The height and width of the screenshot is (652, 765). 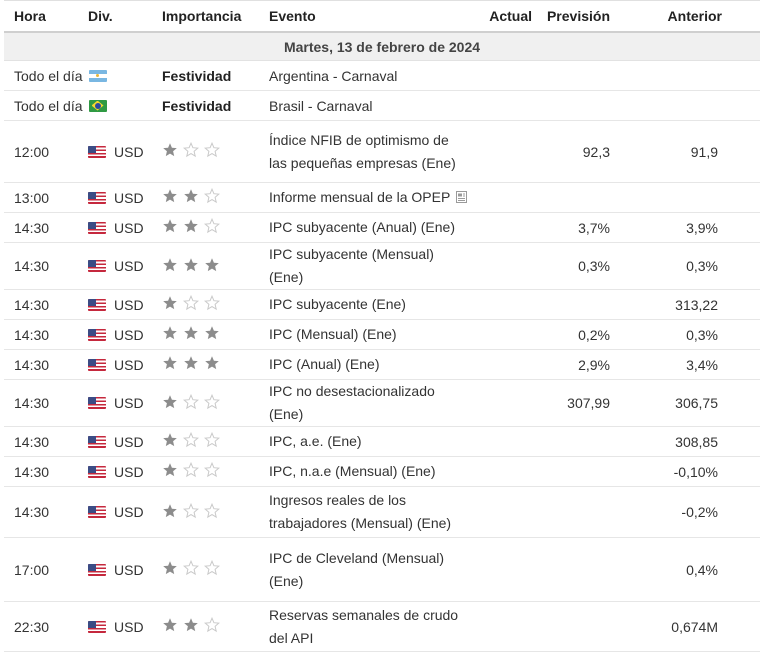 I want to click on event-name: Informe mensual de la OPEP, so click(x=359, y=197).